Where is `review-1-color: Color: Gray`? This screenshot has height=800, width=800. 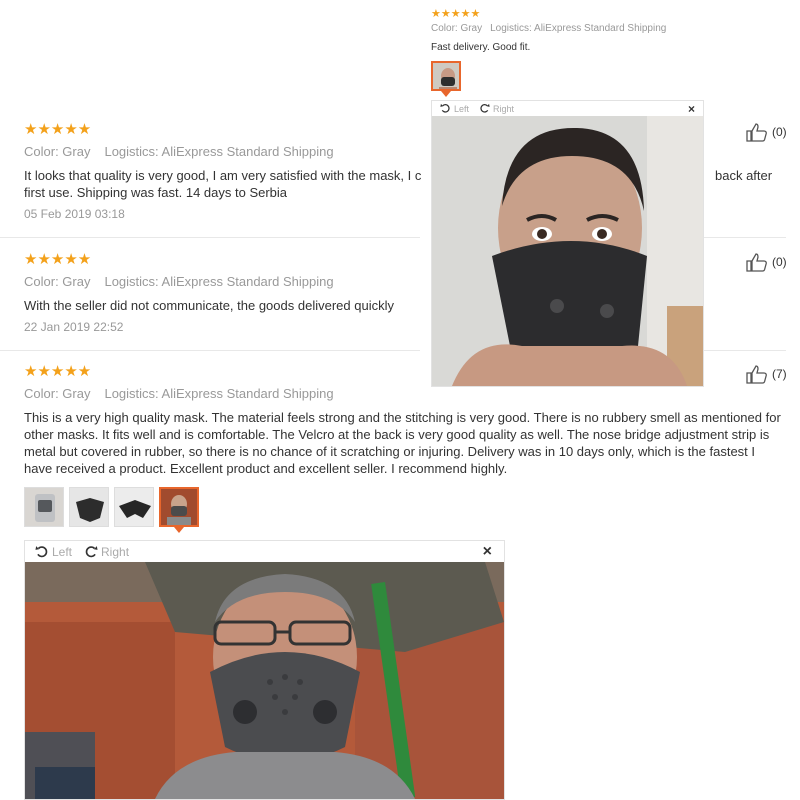 review-1-color: Color: Gray is located at coordinates (57, 151).